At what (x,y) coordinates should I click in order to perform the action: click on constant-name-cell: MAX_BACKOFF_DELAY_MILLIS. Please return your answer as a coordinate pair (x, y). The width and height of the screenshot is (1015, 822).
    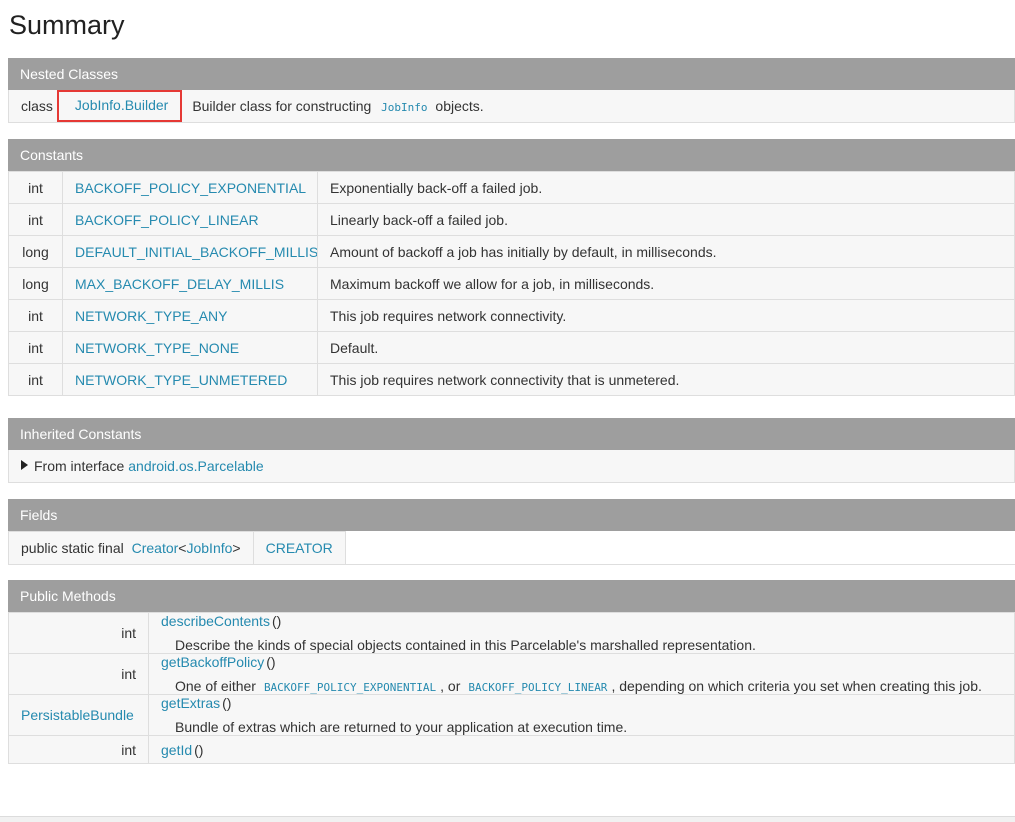
    Looking at the image, I should click on (190, 283).